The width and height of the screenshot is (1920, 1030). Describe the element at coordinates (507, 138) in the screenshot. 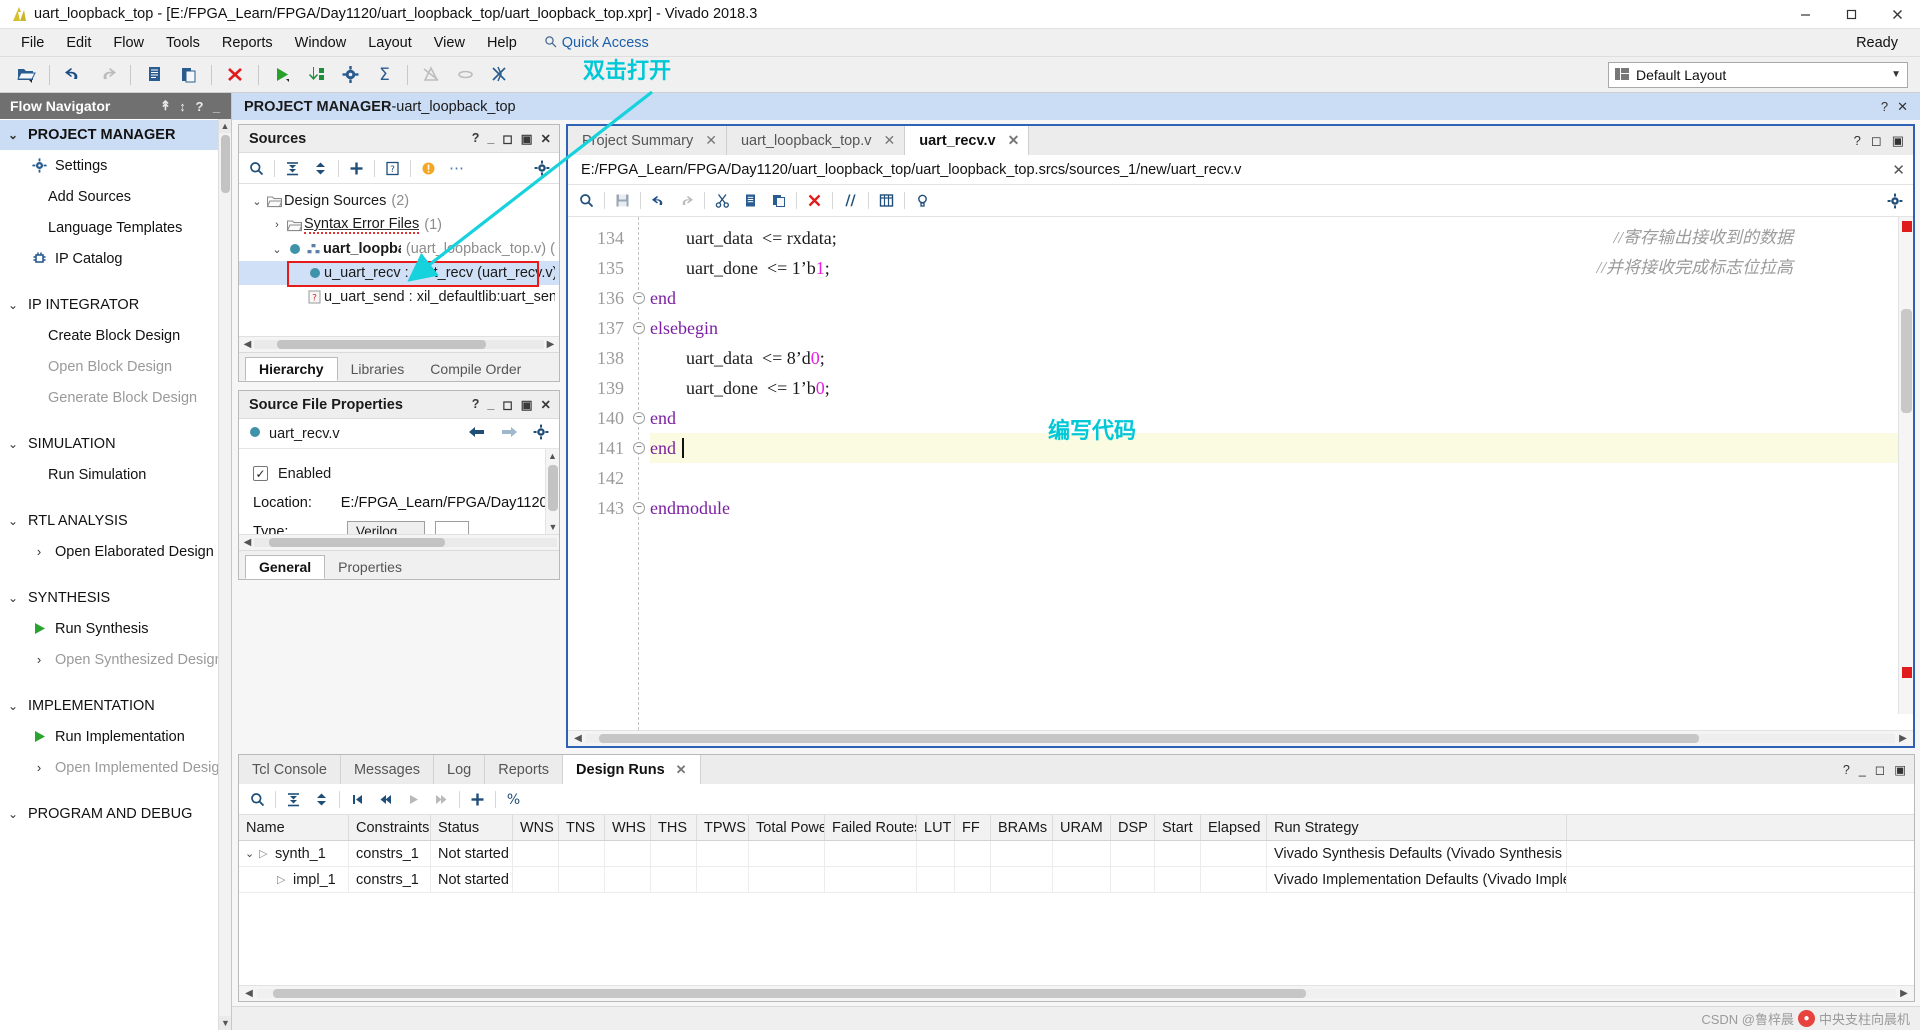

I see `sources-maximize-icon: ◻` at that location.